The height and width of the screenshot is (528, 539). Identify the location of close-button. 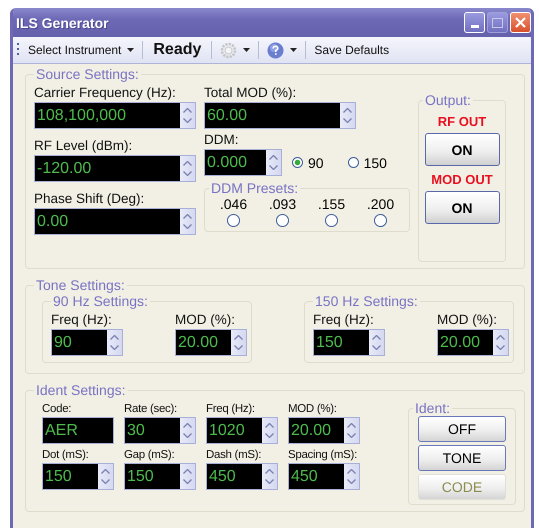
(520, 22).